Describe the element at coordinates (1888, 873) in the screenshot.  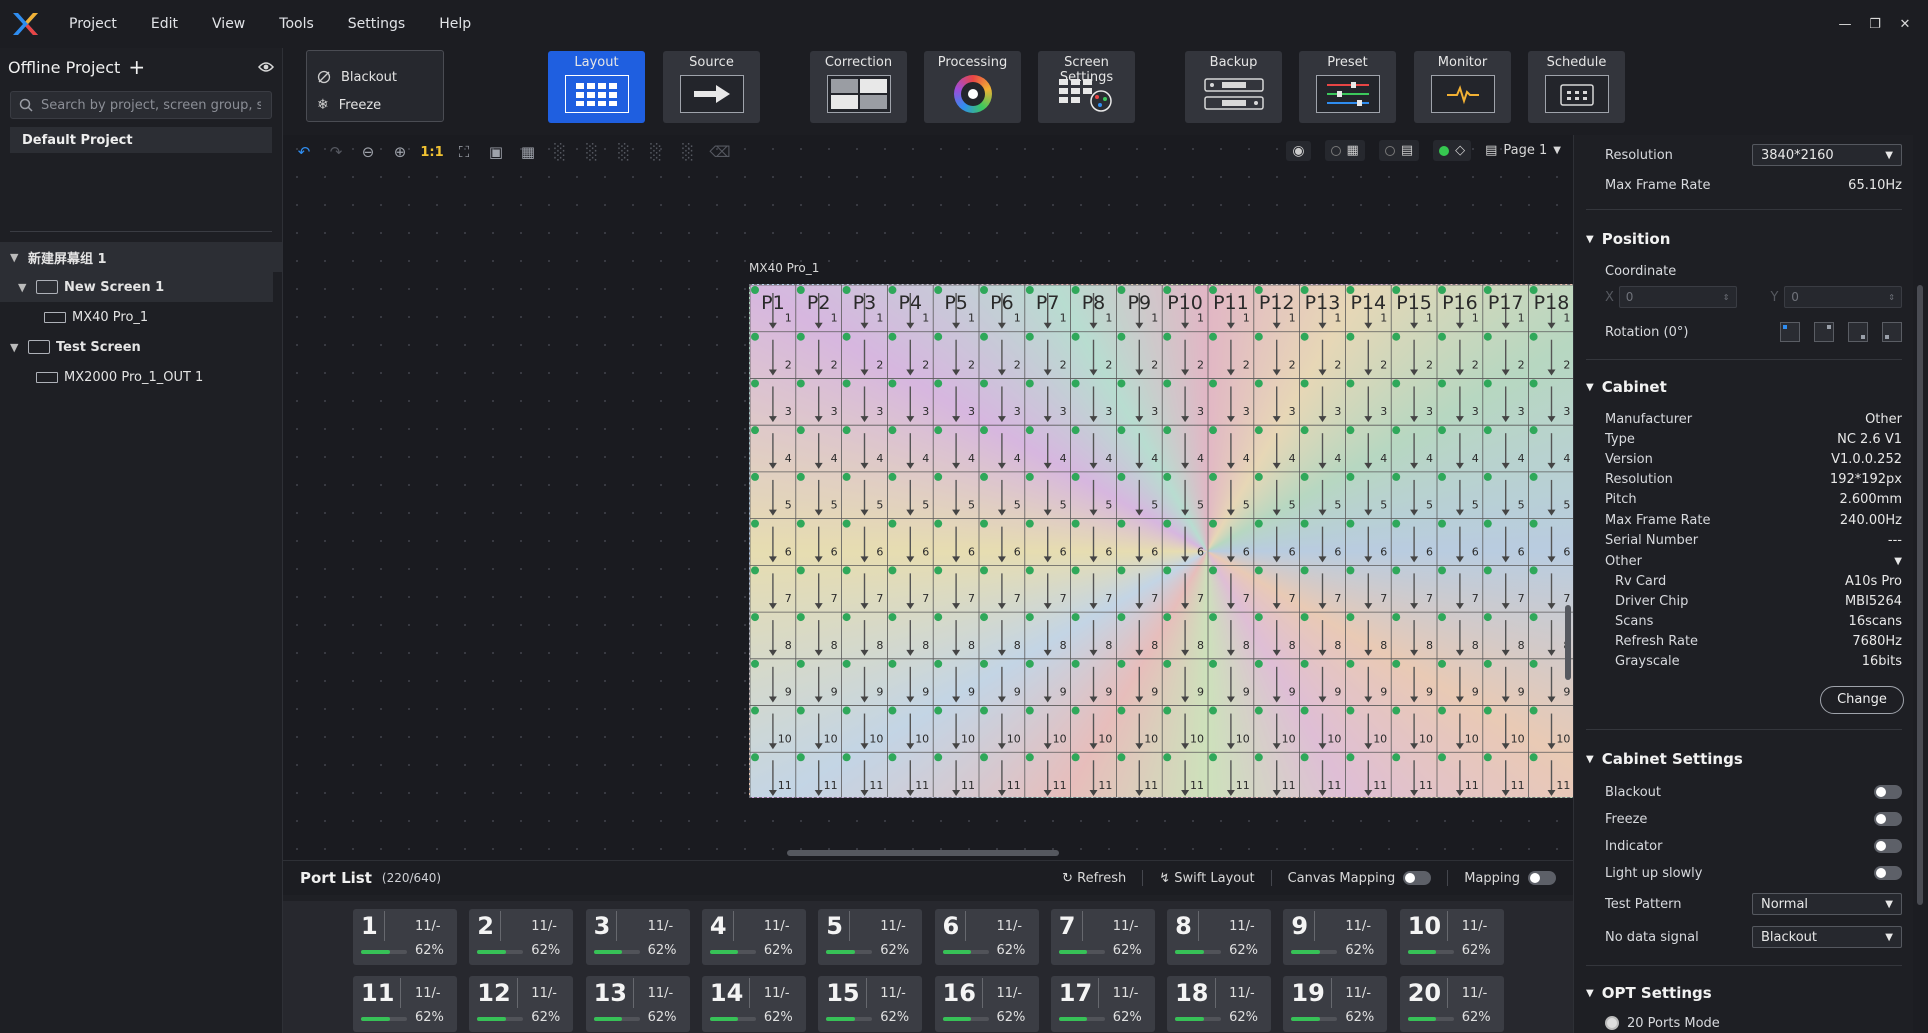
I see `light-up-toggle` at that location.